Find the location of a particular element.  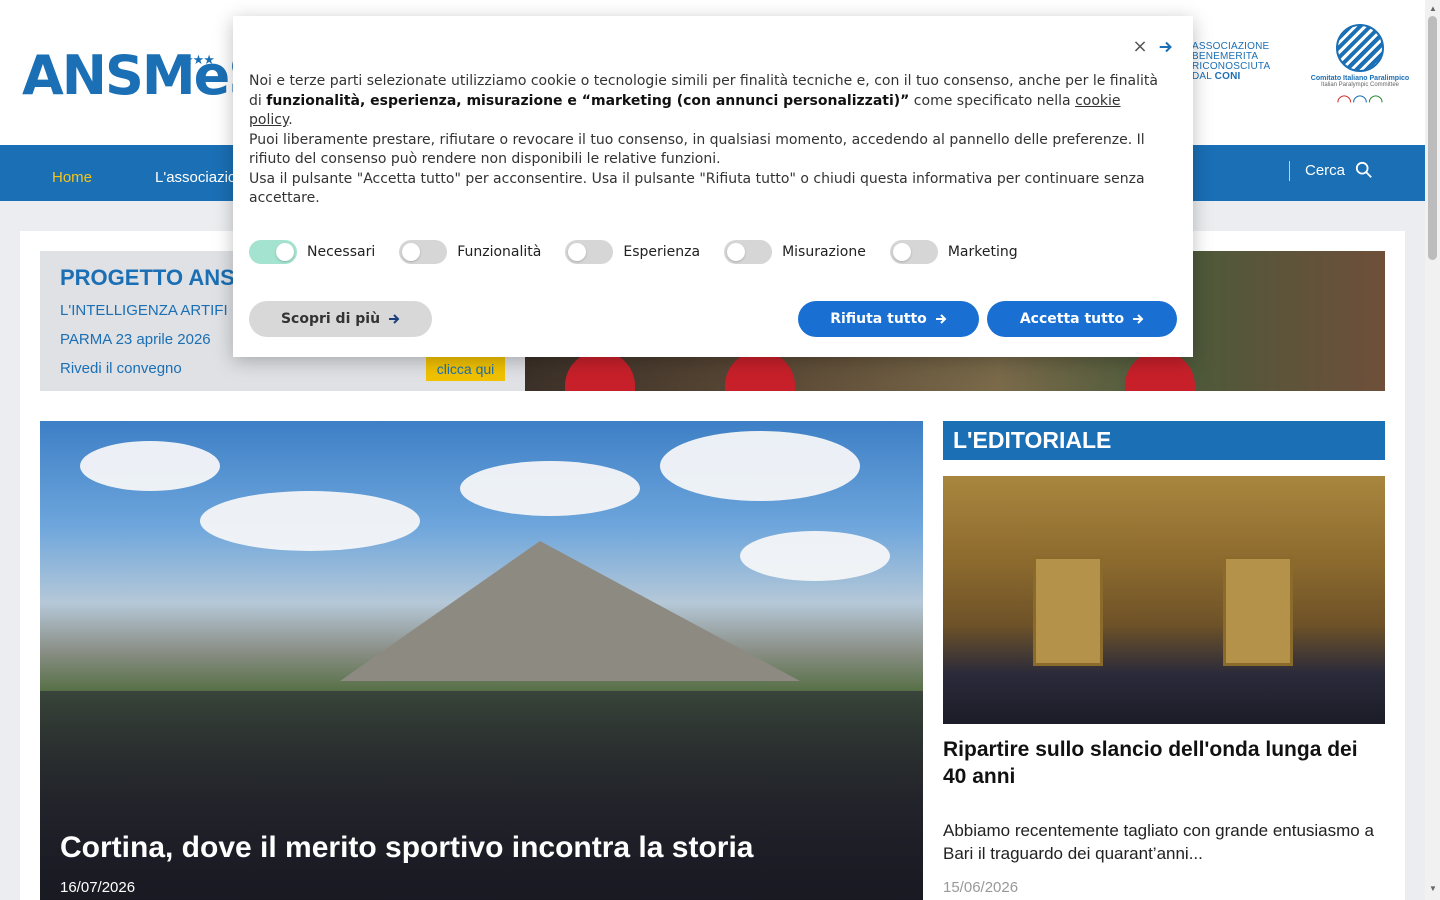

learn-more-button: Scopri di più is located at coordinates (340, 319).